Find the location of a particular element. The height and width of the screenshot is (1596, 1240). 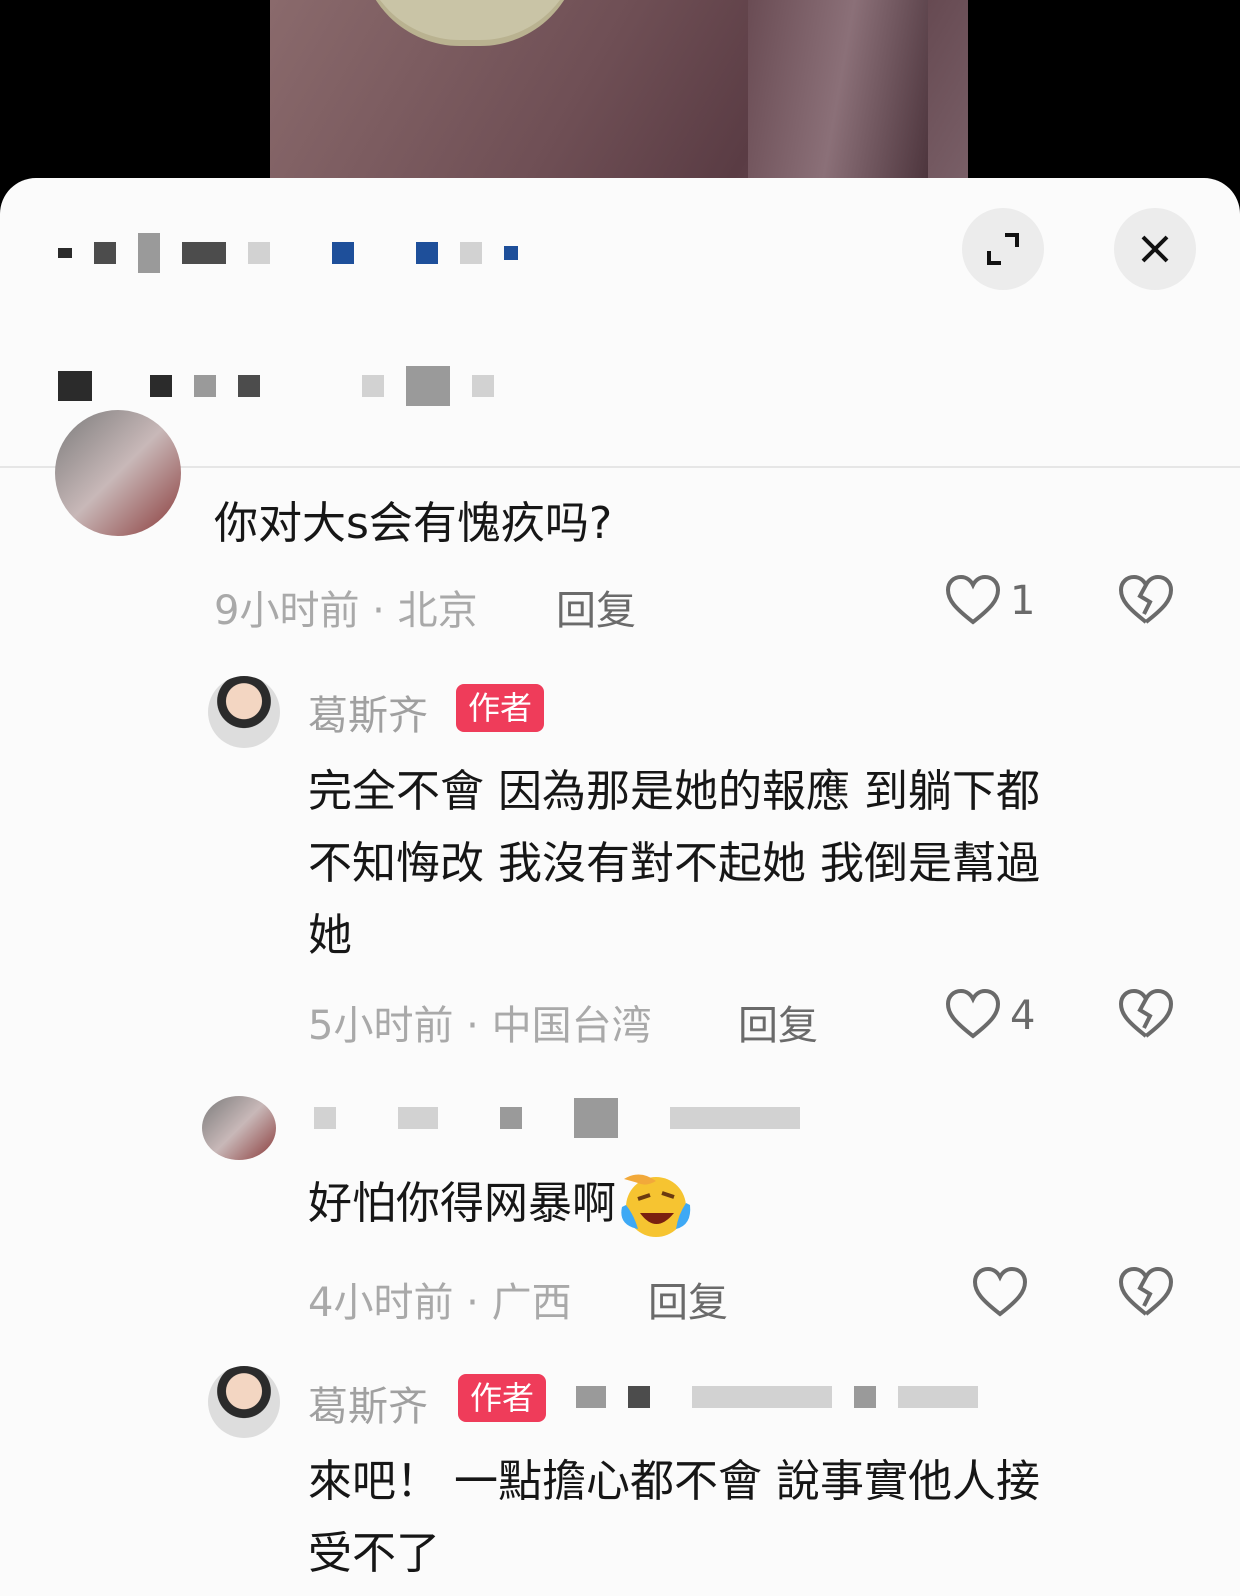

like-count: 1 is located at coordinates (1023, 601).